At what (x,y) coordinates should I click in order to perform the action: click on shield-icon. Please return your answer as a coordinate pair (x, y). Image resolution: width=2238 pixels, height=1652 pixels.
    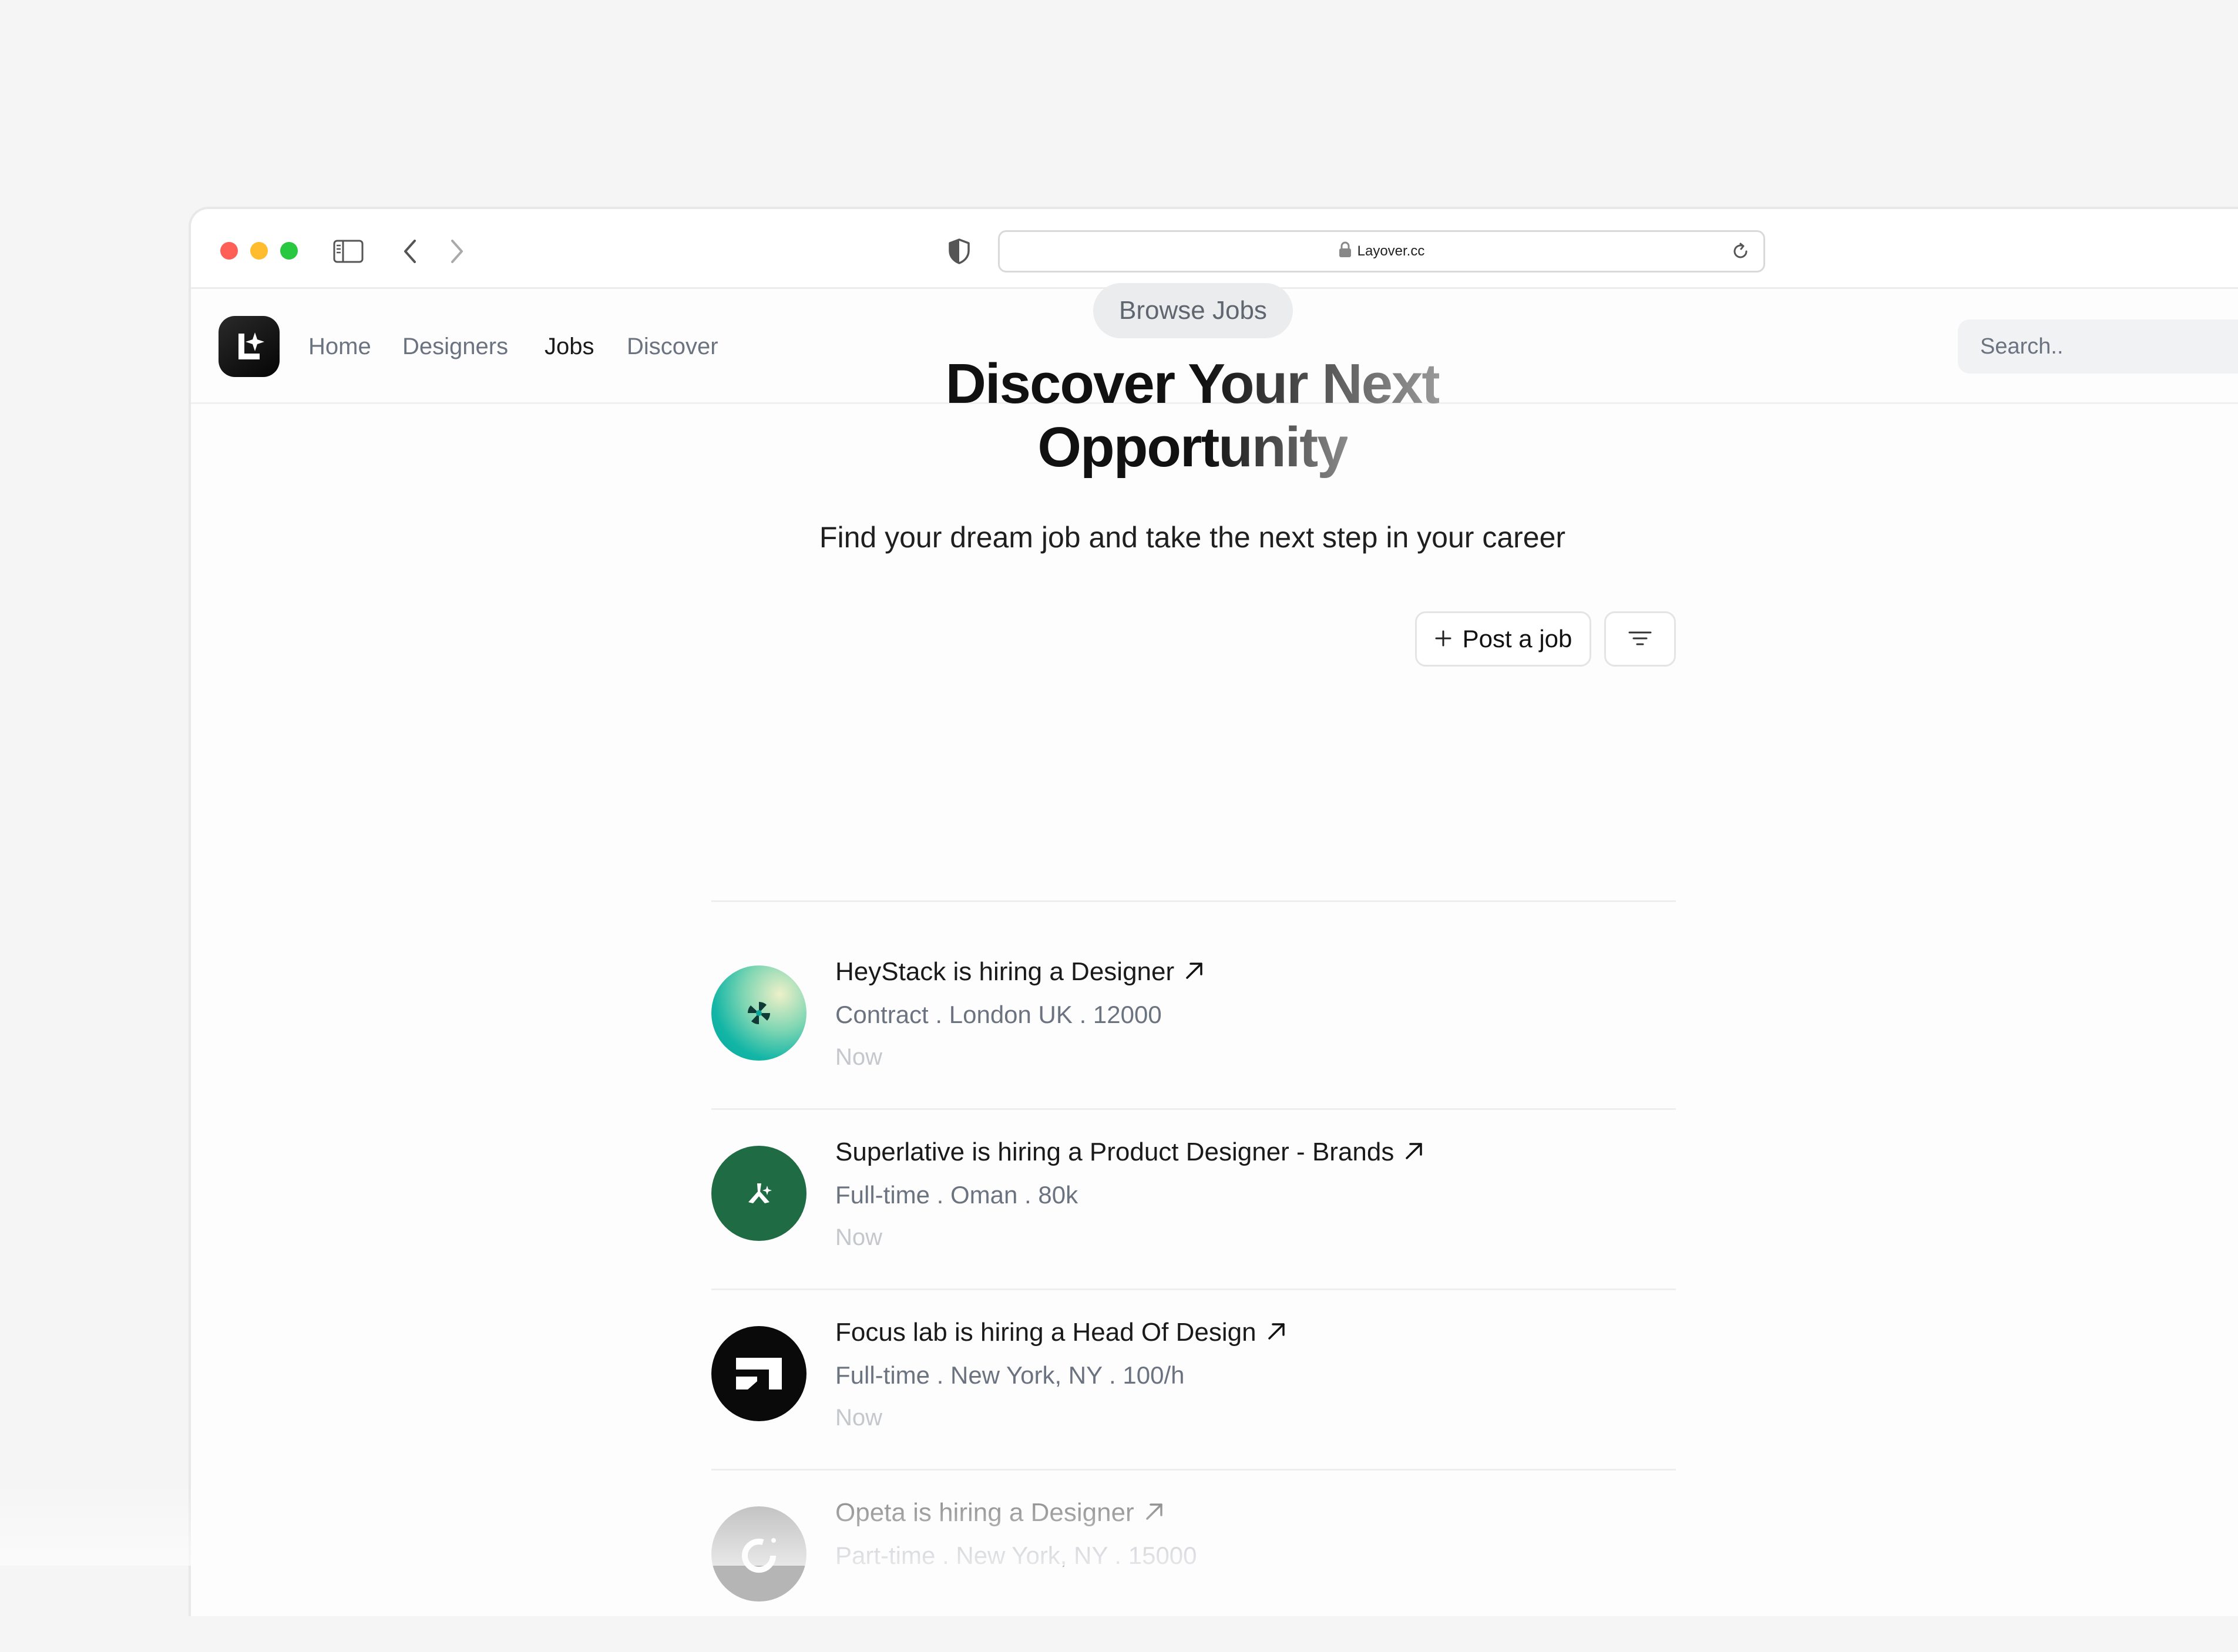
    Looking at the image, I should click on (959, 251).